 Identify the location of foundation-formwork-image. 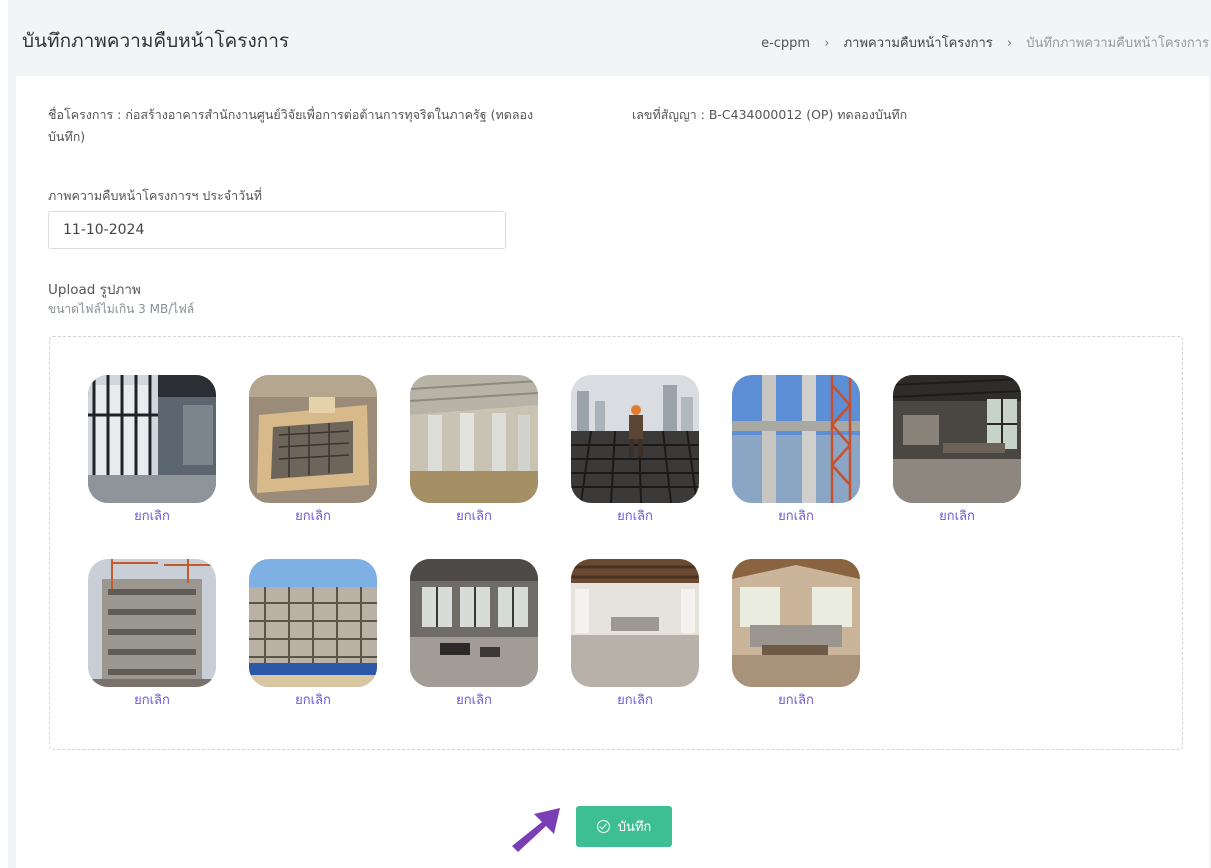
(313, 439).